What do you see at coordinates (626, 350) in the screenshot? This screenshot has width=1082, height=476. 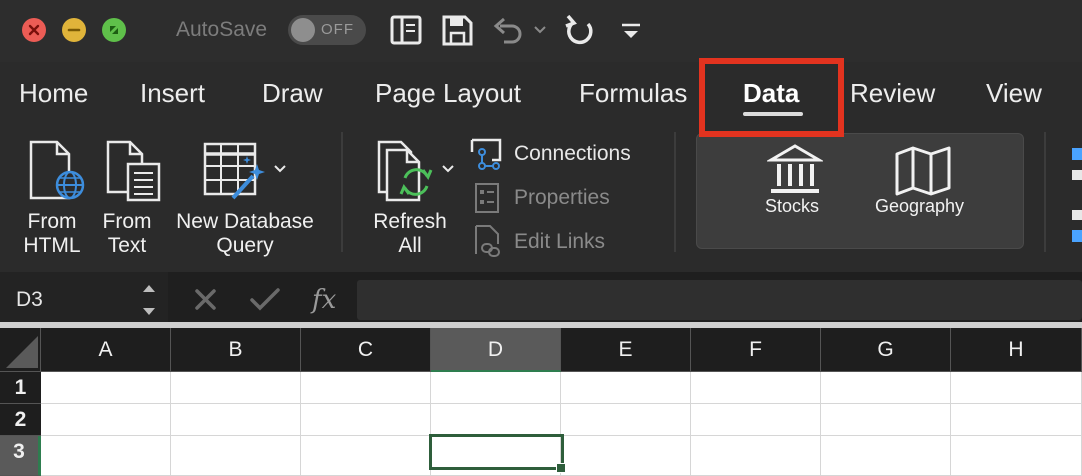 I see `column-header-e: E` at bounding box center [626, 350].